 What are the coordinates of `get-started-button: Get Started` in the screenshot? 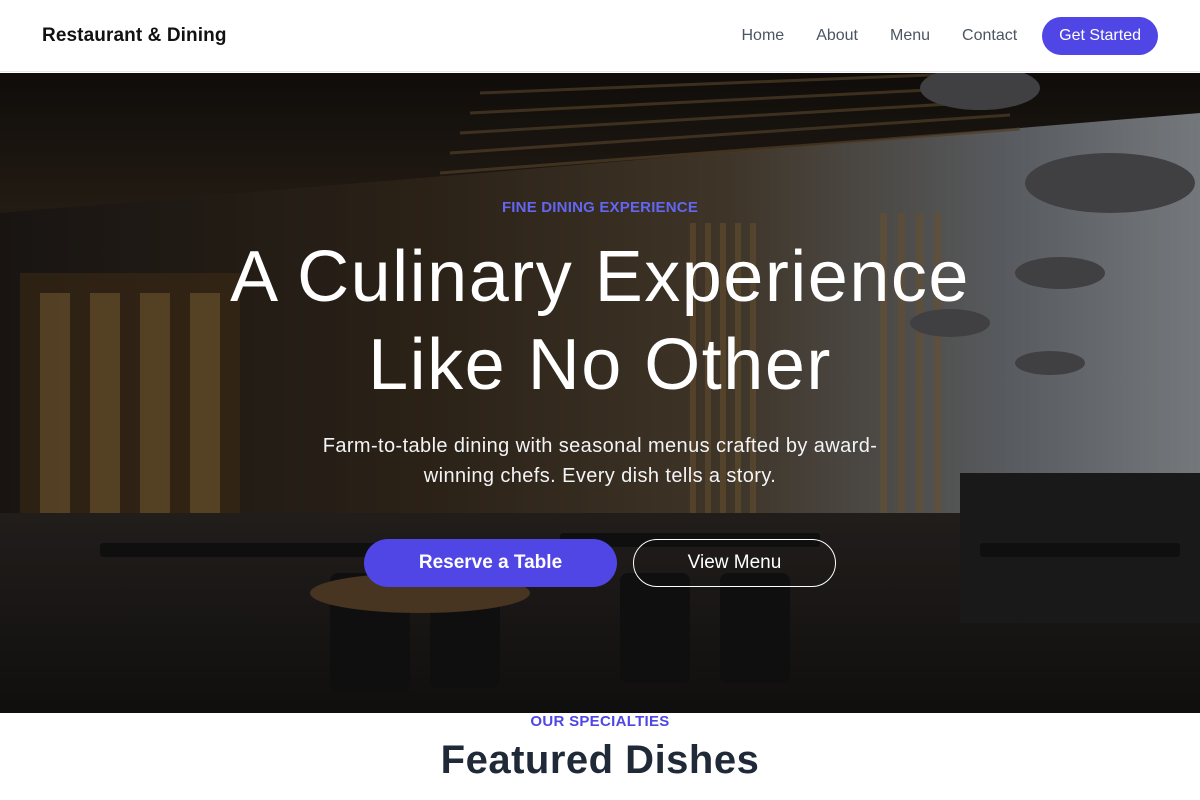 It's located at (1100, 35).